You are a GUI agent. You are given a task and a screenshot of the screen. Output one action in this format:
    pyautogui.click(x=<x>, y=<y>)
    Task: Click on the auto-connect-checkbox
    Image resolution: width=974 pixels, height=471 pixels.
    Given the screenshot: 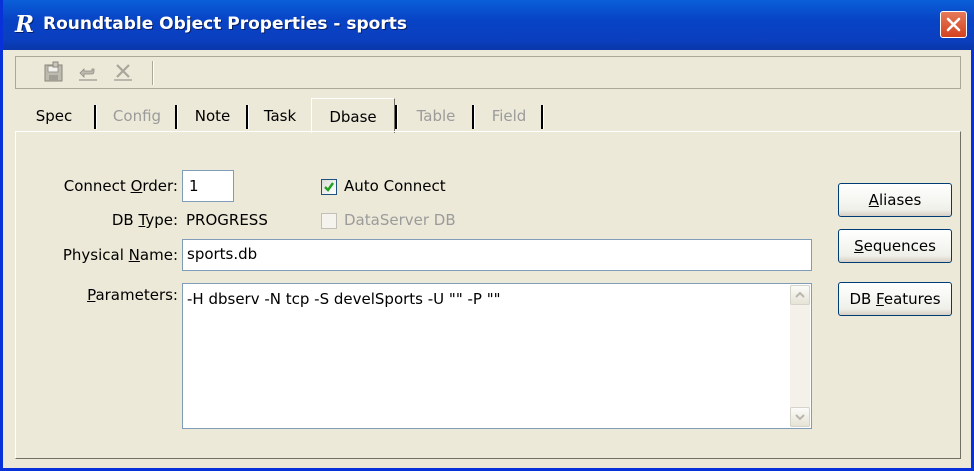 What is the action you would take?
    pyautogui.click(x=329, y=187)
    